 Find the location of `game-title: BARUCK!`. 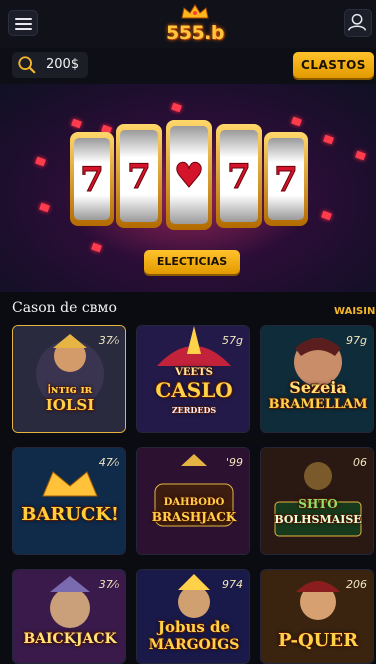

game-title: BARUCK! is located at coordinates (70, 514).